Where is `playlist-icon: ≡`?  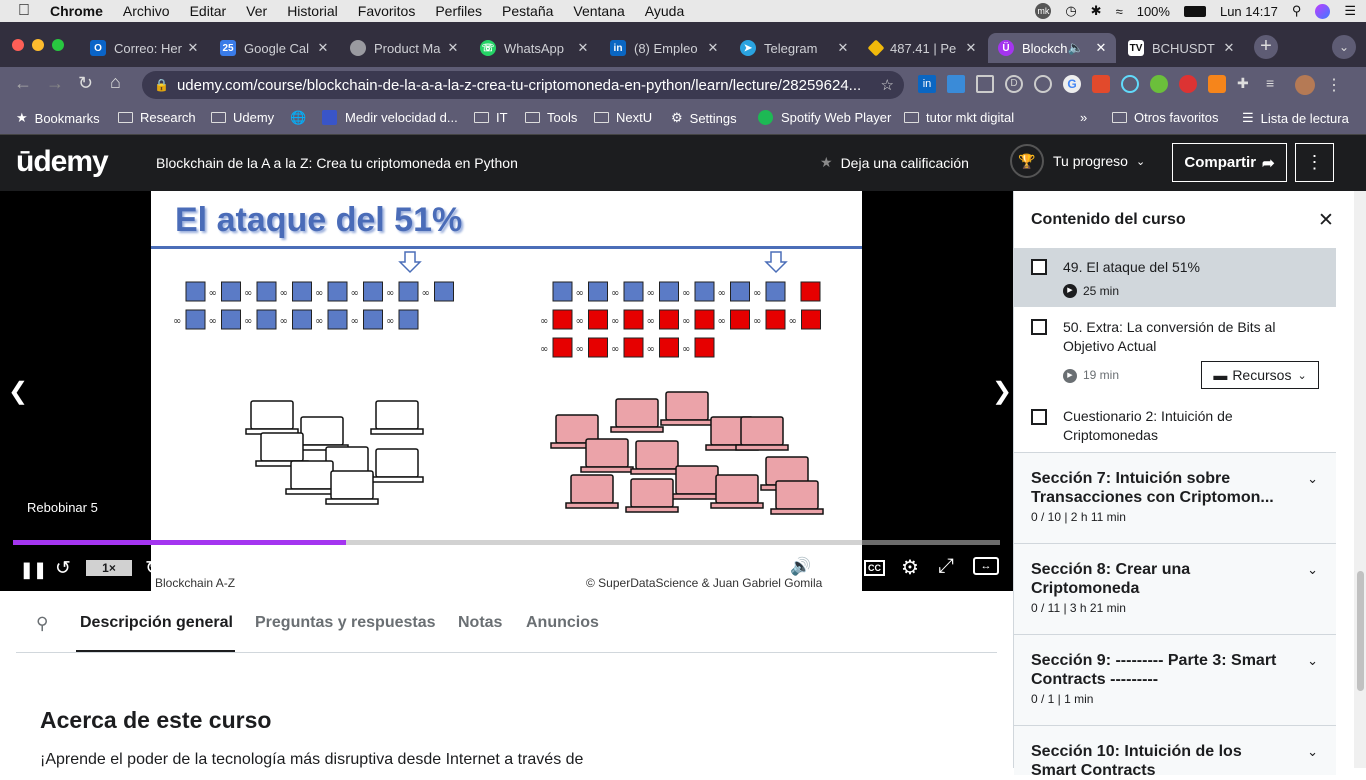
playlist-icon: ≡ is located at coordinates (1275, 84).